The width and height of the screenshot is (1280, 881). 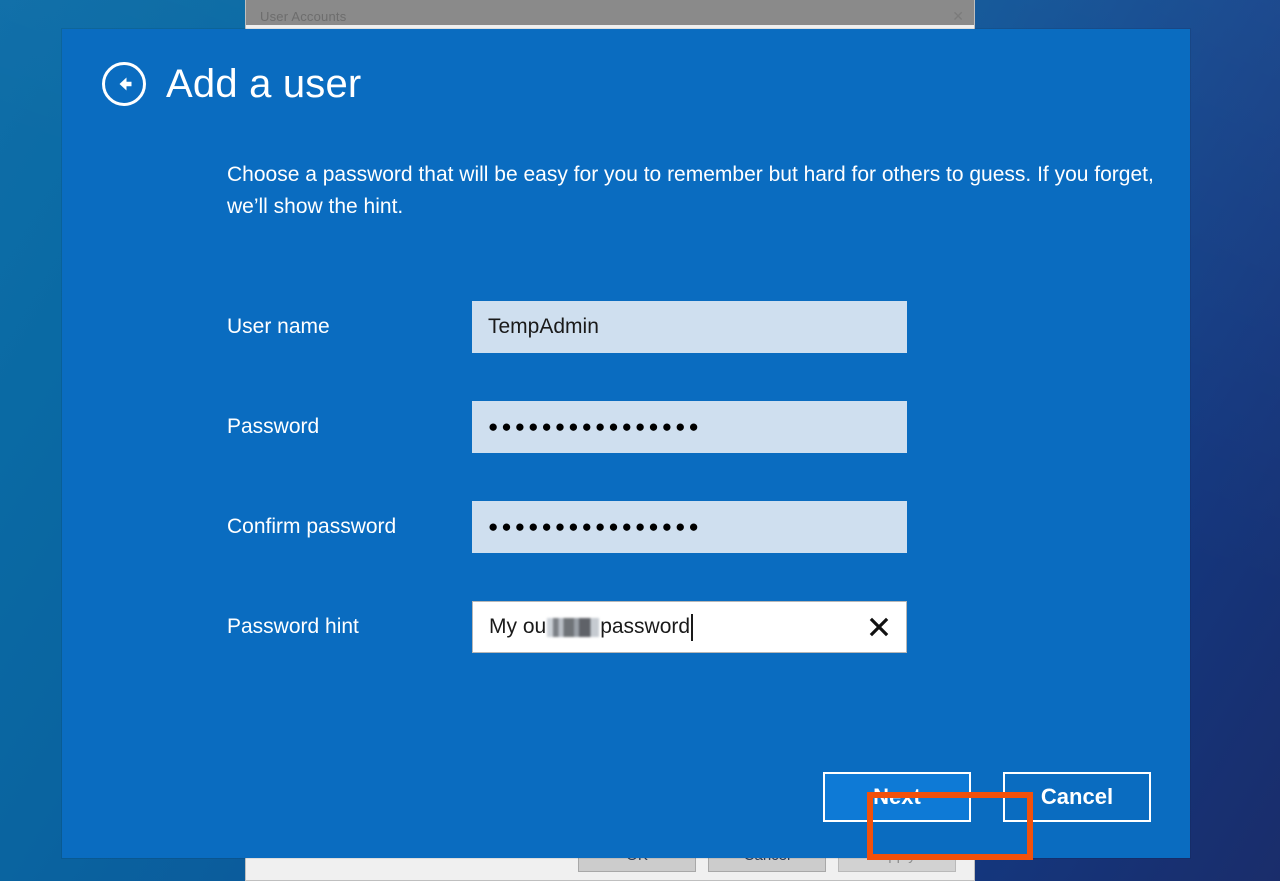 I want to click on user-name-value: TempAdmin, so click(x=543, y=326).